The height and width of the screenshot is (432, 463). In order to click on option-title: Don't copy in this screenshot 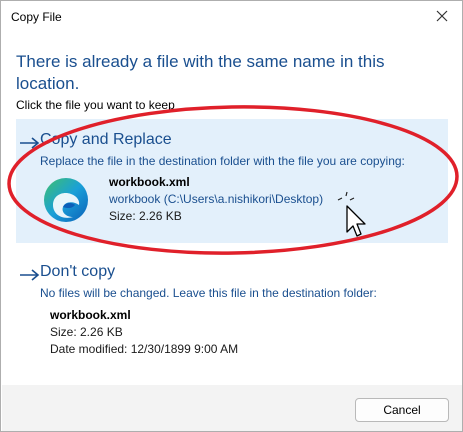, I will do `click(78, 271)`.